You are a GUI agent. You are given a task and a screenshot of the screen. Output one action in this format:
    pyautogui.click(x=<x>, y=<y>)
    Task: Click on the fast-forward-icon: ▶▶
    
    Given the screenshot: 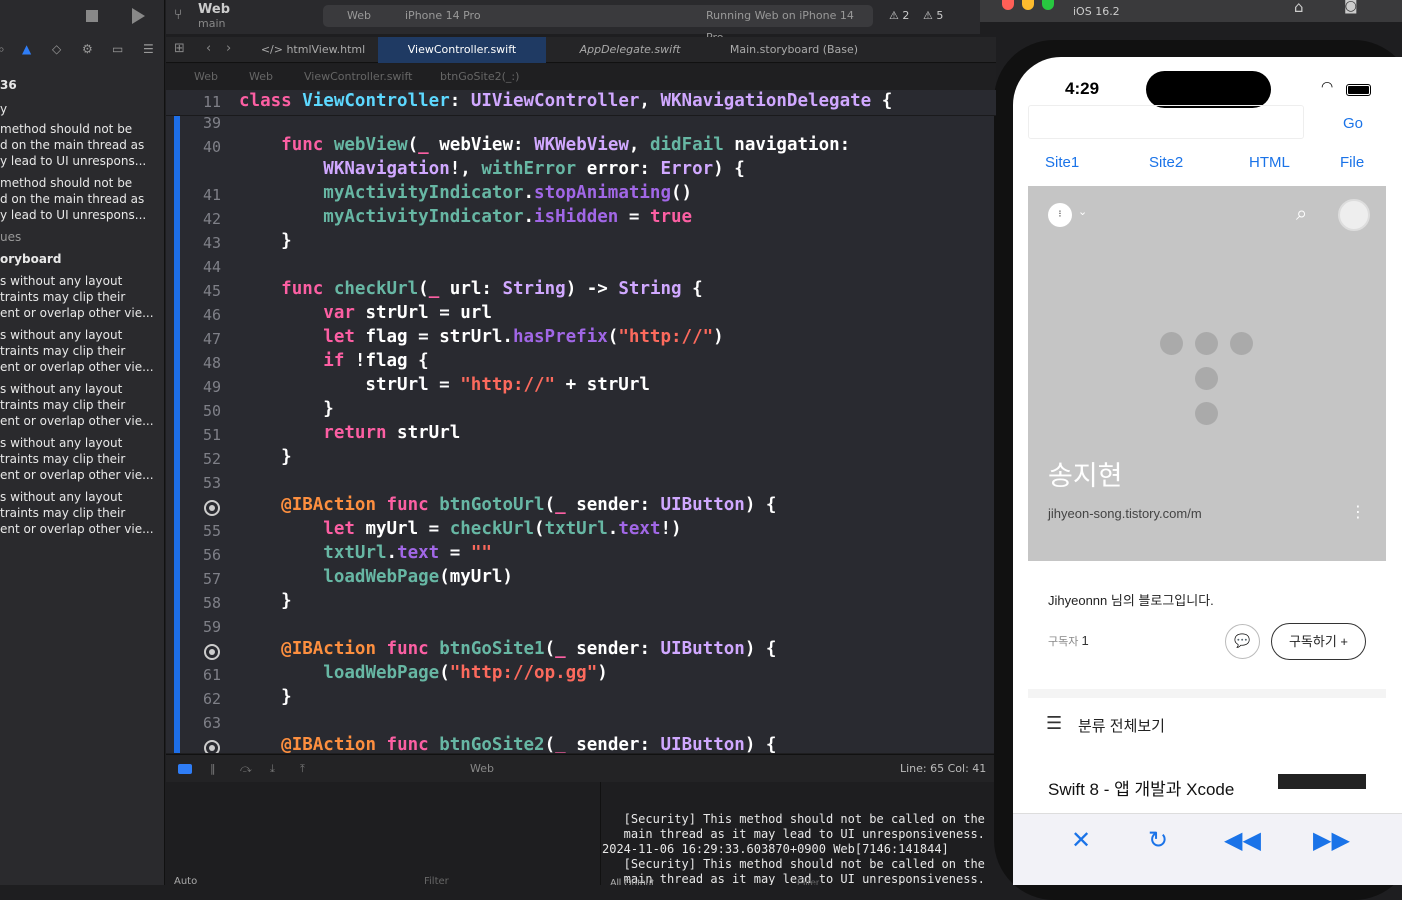 What is the action you would take?
    pyautogui.click(x=1331, y=840)
    